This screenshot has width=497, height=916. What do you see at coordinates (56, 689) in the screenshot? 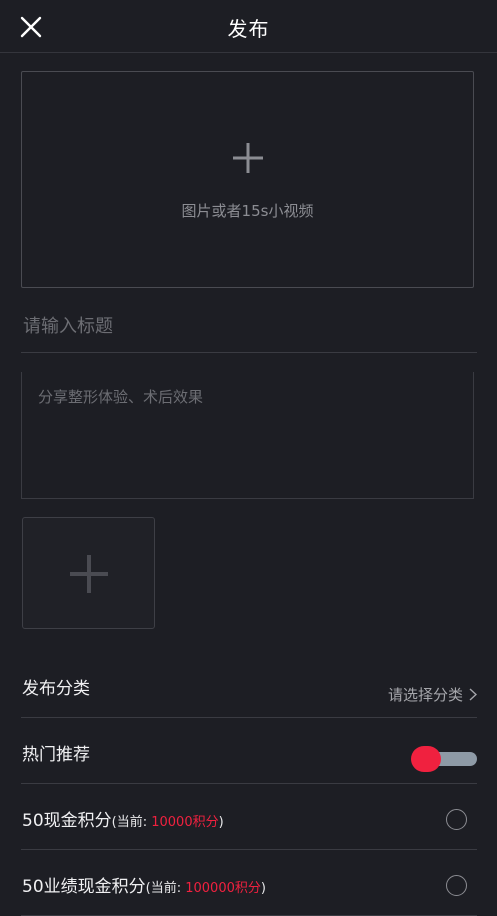
I see `category-label: 发布分类` at bounding box center [56, 689].